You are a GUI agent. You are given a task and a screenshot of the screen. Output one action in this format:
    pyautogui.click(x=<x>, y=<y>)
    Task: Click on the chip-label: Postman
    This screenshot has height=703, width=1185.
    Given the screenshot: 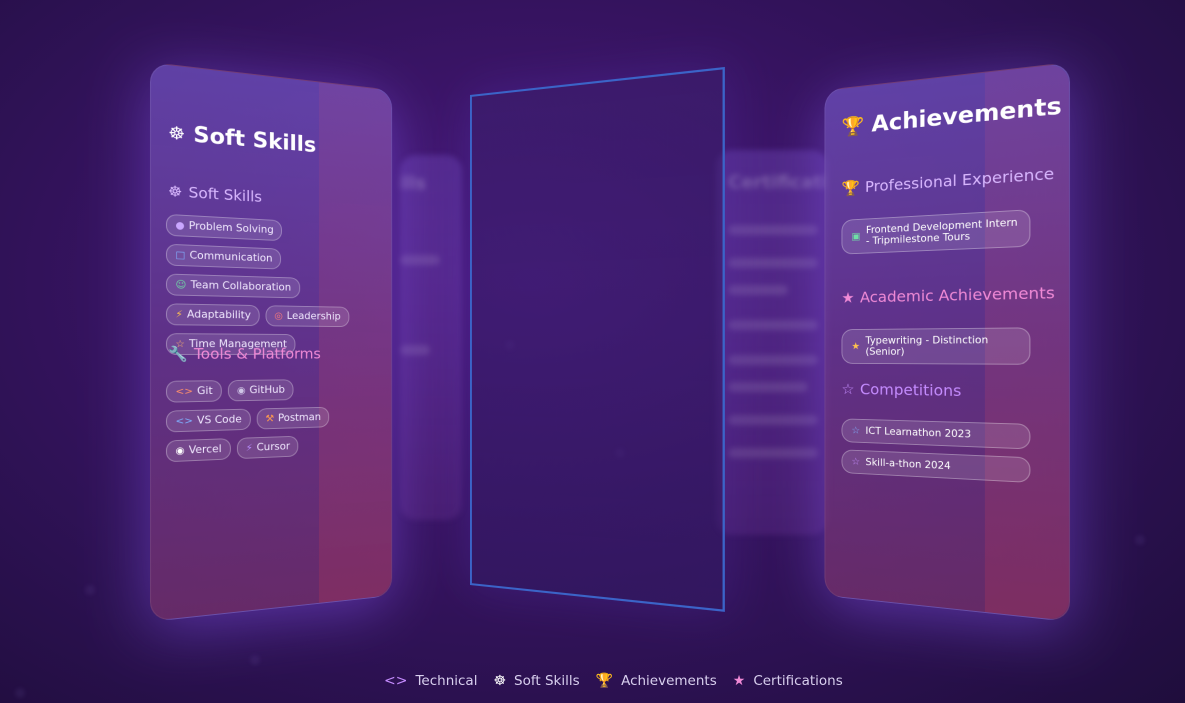 What is the action you would take?
    pyautogui.click(x=299, y=418)
    